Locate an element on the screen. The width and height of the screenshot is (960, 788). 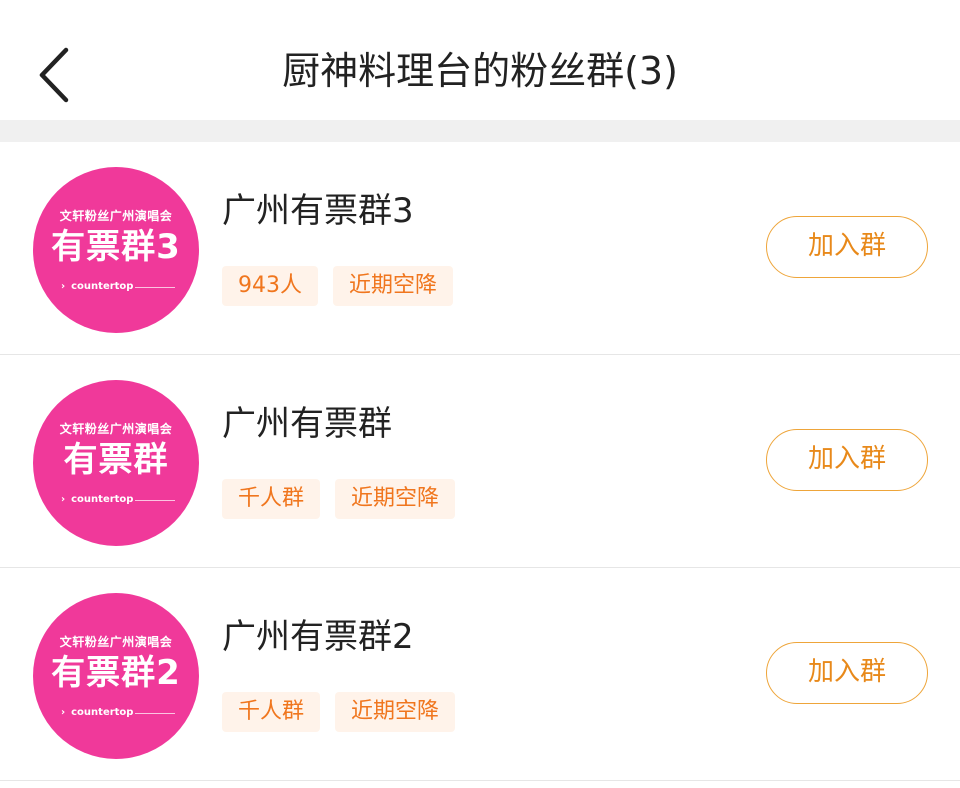
page-title: 厨神料理台的粉丝群(3) is located at coordinates (480, 71).